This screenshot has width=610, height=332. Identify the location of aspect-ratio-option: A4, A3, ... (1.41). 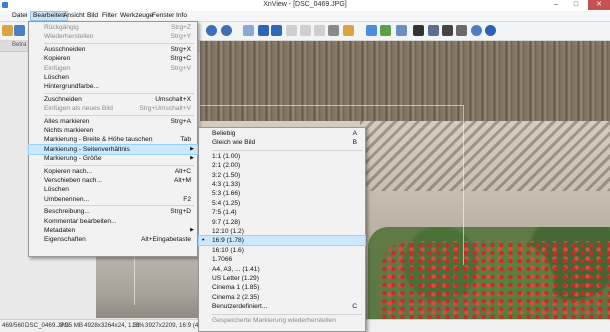
(282, 269).